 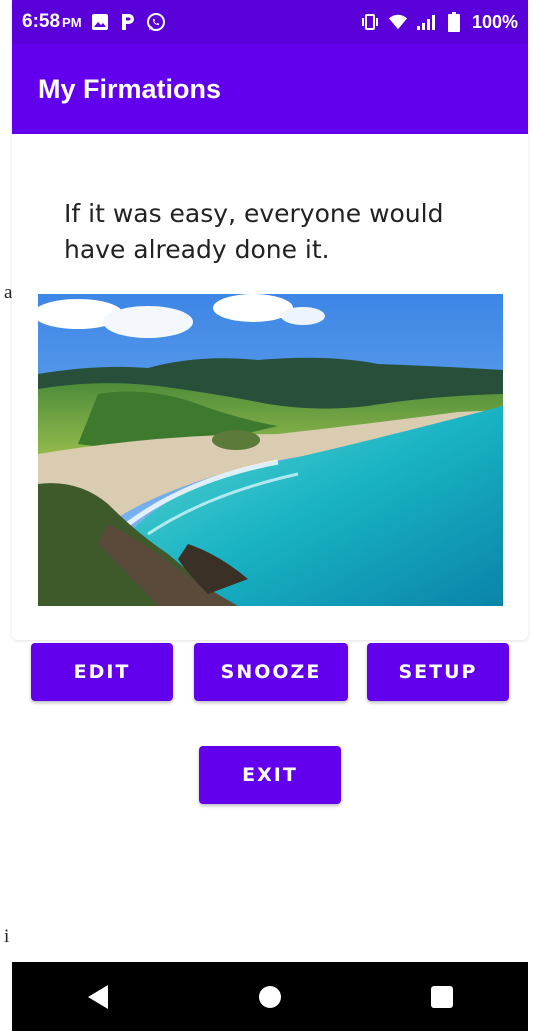 I want to click on battery-percentage: 100%, so click(x=494, y=21).